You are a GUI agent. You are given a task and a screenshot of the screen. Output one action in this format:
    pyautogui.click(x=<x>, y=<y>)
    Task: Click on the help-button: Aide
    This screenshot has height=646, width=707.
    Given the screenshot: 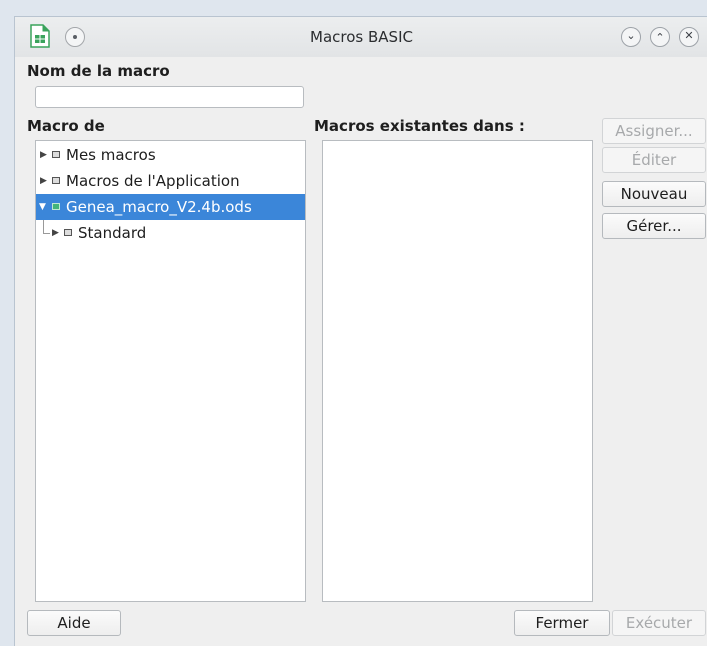 What is the action you would take?
    pyautogui.click(x=74, y=623)
    